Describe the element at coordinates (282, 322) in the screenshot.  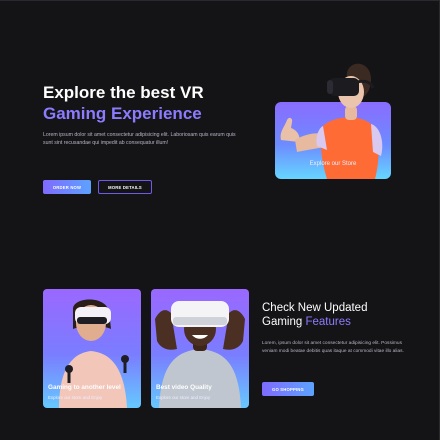
I see `features-title-line2: Gaming` at that location.